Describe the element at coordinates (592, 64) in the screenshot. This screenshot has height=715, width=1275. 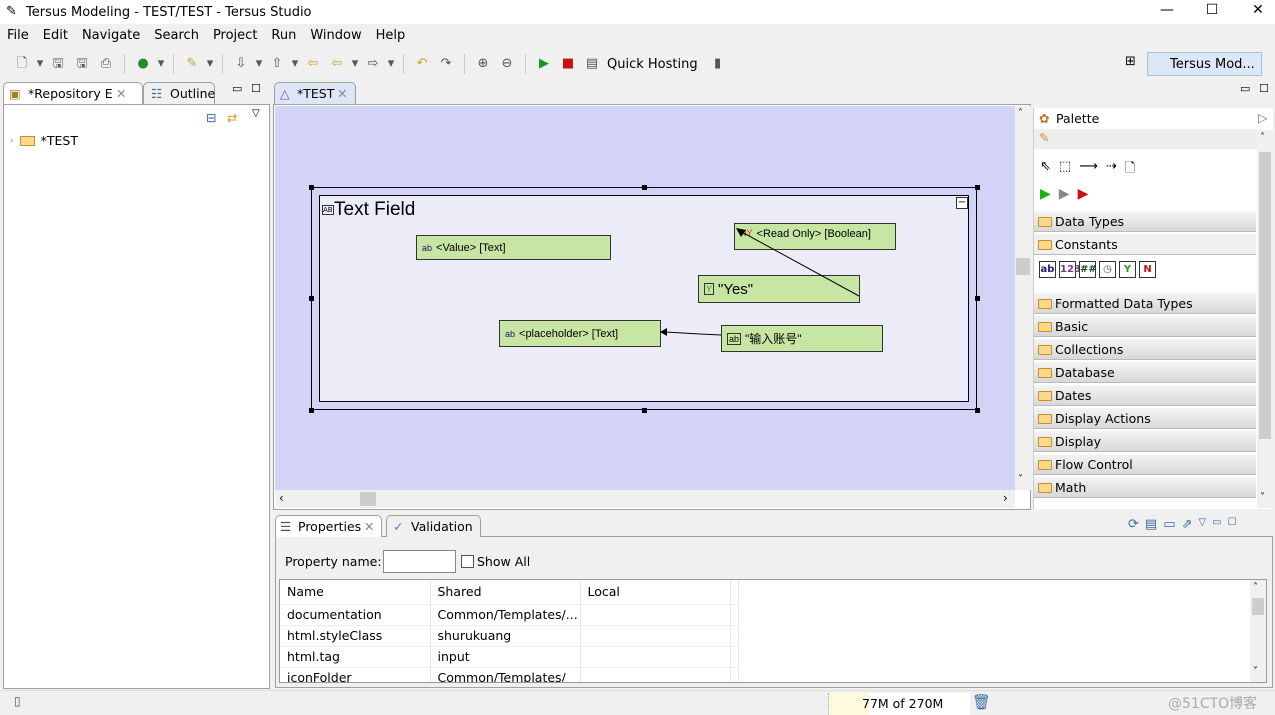
I see `hosting-icon: ▤` at that location.